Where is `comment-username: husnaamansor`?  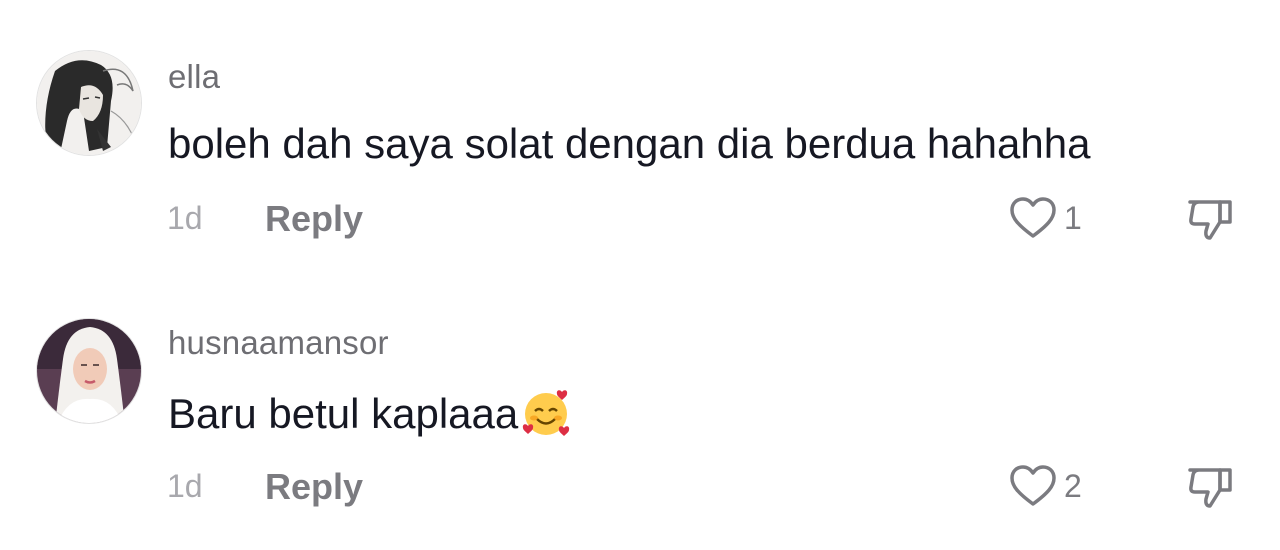 comment-username: husnaamansor is located at coordinates (278, 343).